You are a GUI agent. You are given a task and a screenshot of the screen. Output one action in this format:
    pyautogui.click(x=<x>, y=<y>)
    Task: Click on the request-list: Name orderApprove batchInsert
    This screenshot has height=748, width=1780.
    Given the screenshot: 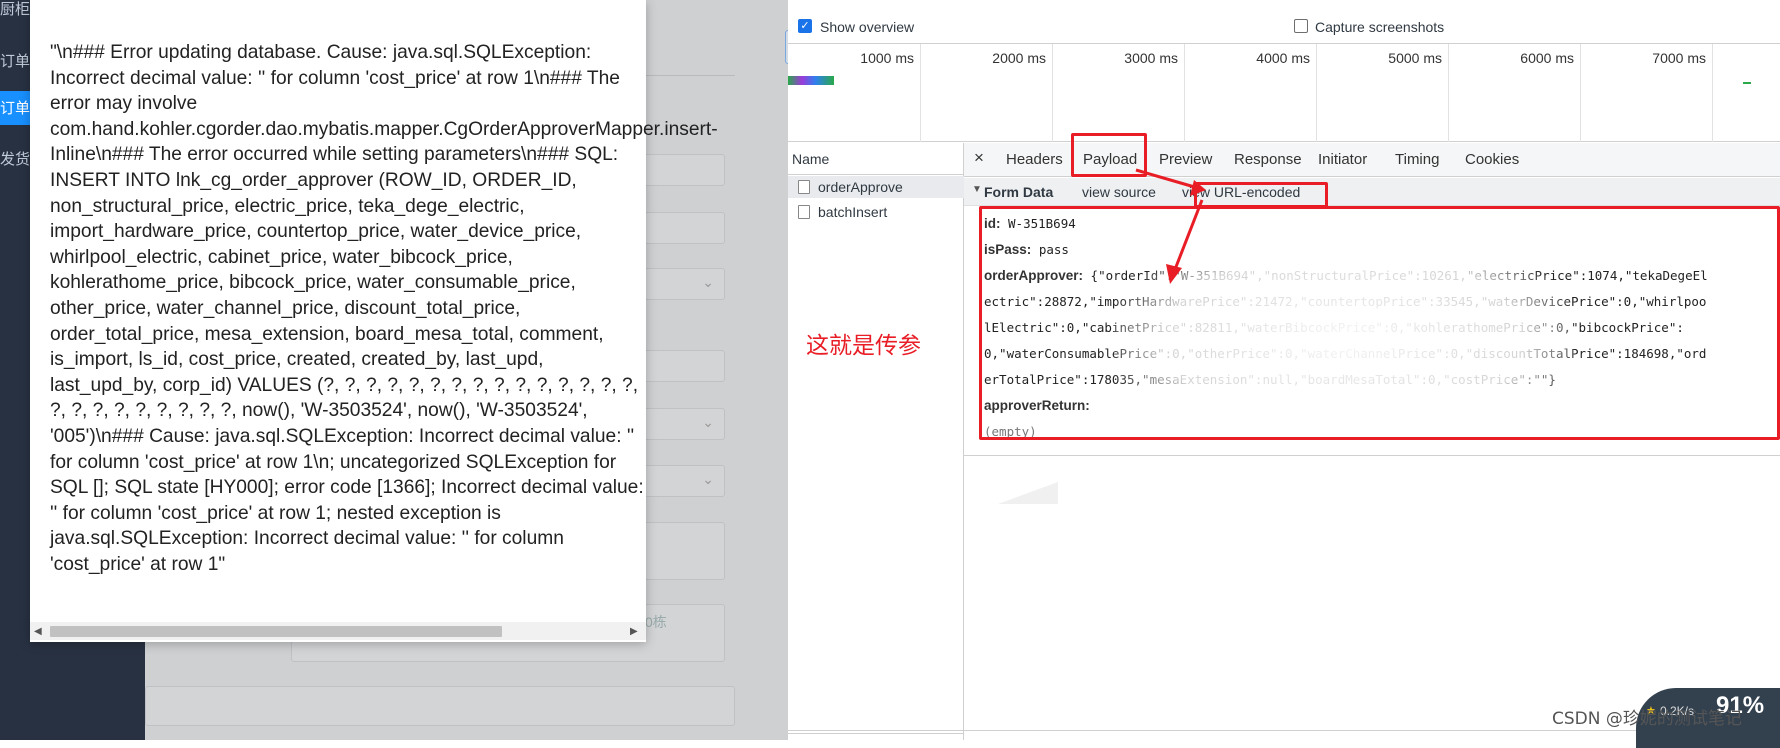 What is the action you would take?
    pyautogui.click(x=876, y=441)
    